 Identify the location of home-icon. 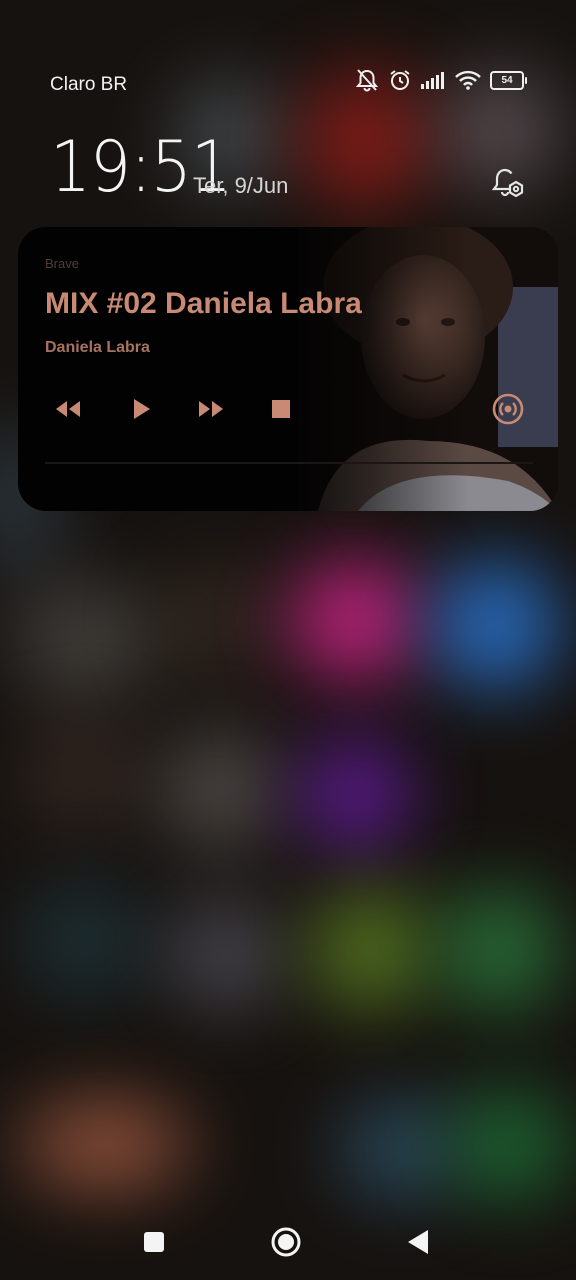
(286, 1242).